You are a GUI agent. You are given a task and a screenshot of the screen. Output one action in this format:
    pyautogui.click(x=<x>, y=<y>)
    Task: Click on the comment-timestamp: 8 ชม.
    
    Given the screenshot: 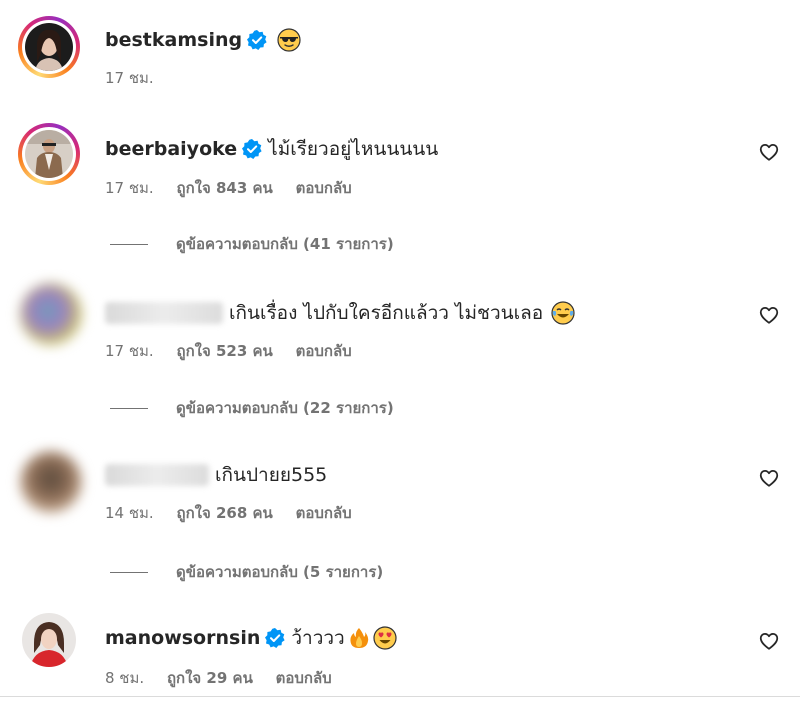 What is the action you would take?
    pyautogui.click(x=124, y=678)
    